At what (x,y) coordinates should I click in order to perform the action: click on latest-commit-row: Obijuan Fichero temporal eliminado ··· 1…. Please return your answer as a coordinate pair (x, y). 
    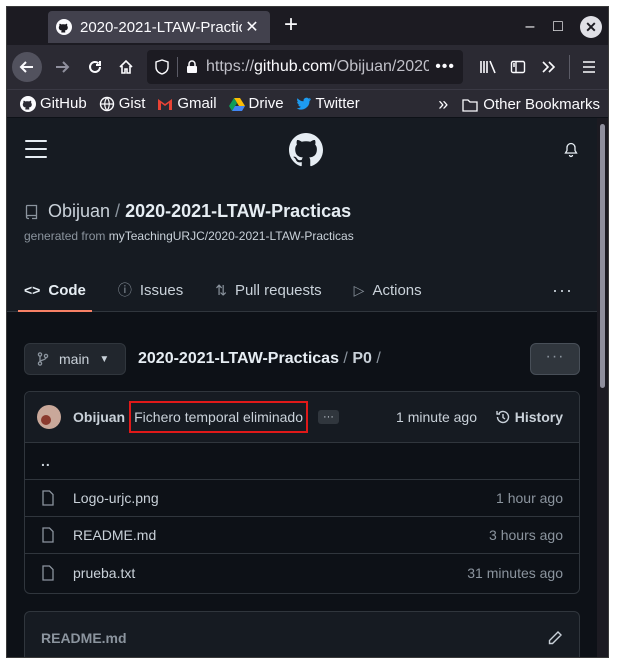
    Looking at the image, I should click on (302, 417).